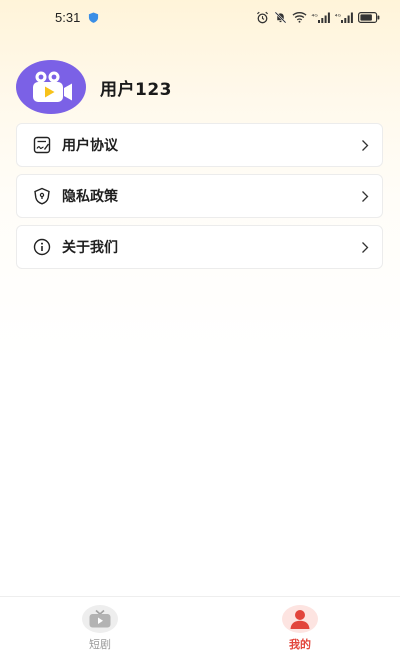  I want to click on menu-item-about-us: 关于我们, so click(199, 247).